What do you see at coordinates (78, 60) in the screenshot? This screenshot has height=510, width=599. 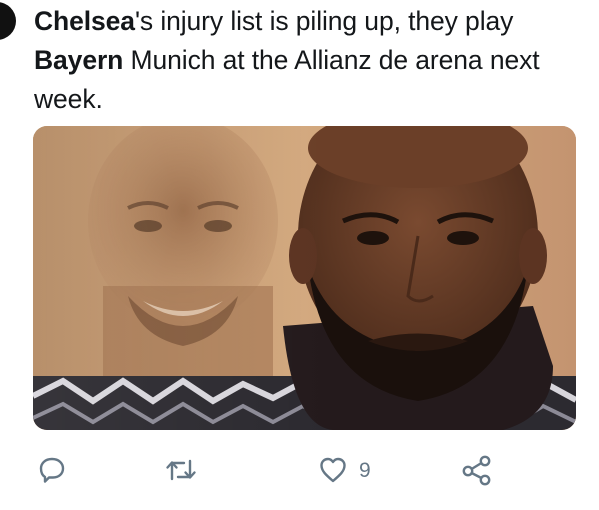 I see `hashtag-bayern: Bayern` at bounding box center [78, 60].